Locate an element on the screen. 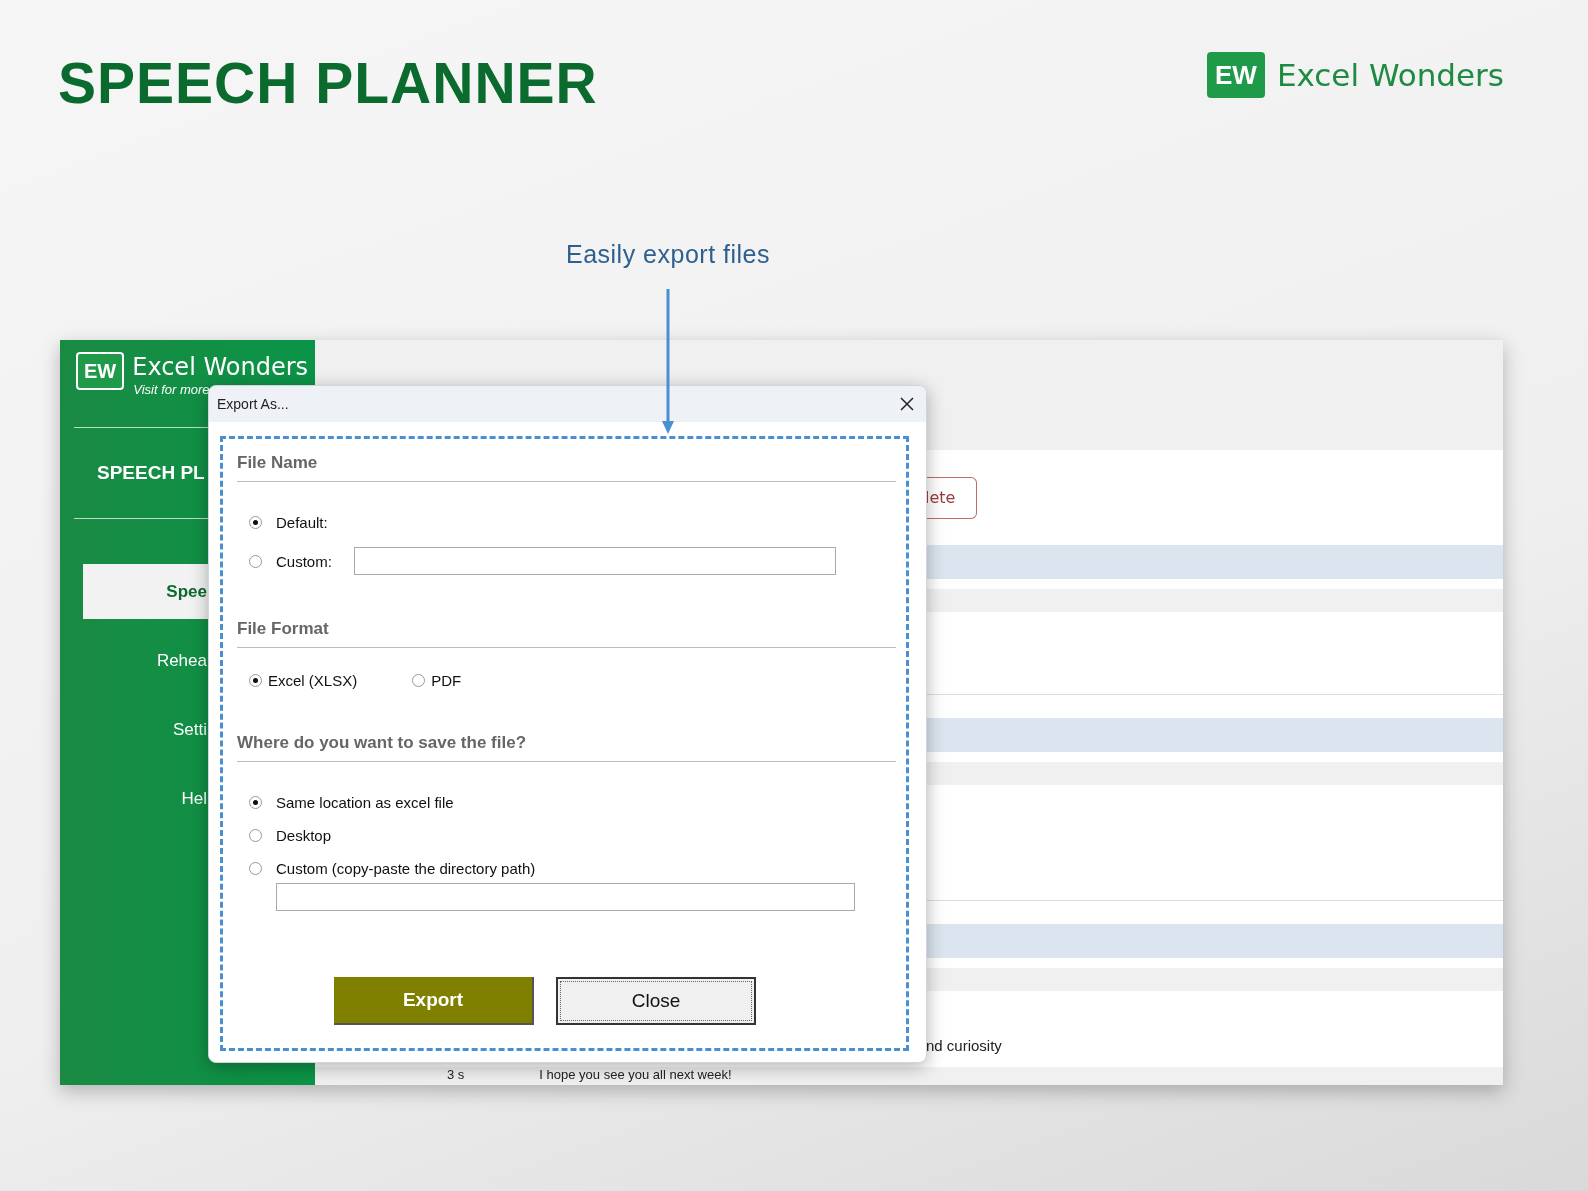  tagline: Visit for more is located at coordinates (170, 389).